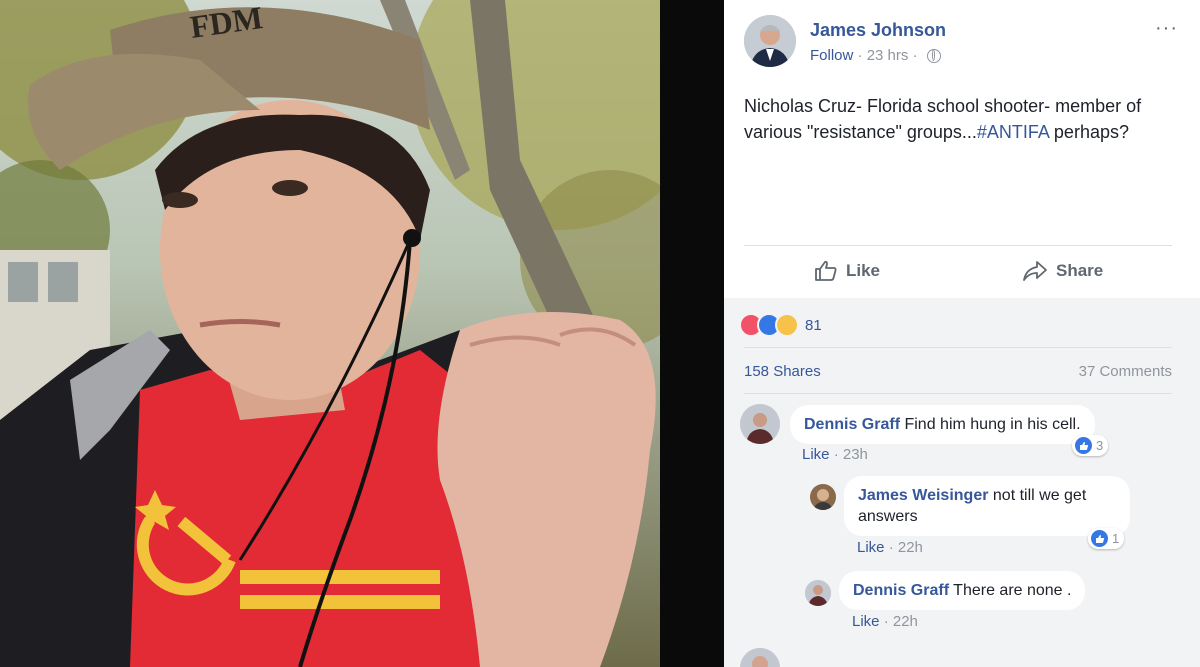 Image resolution: width=1200 pixels, height=667 pixels. Describe the element at coordinates (933, 55) in the screenshot. I see `globe-icon` at that location.